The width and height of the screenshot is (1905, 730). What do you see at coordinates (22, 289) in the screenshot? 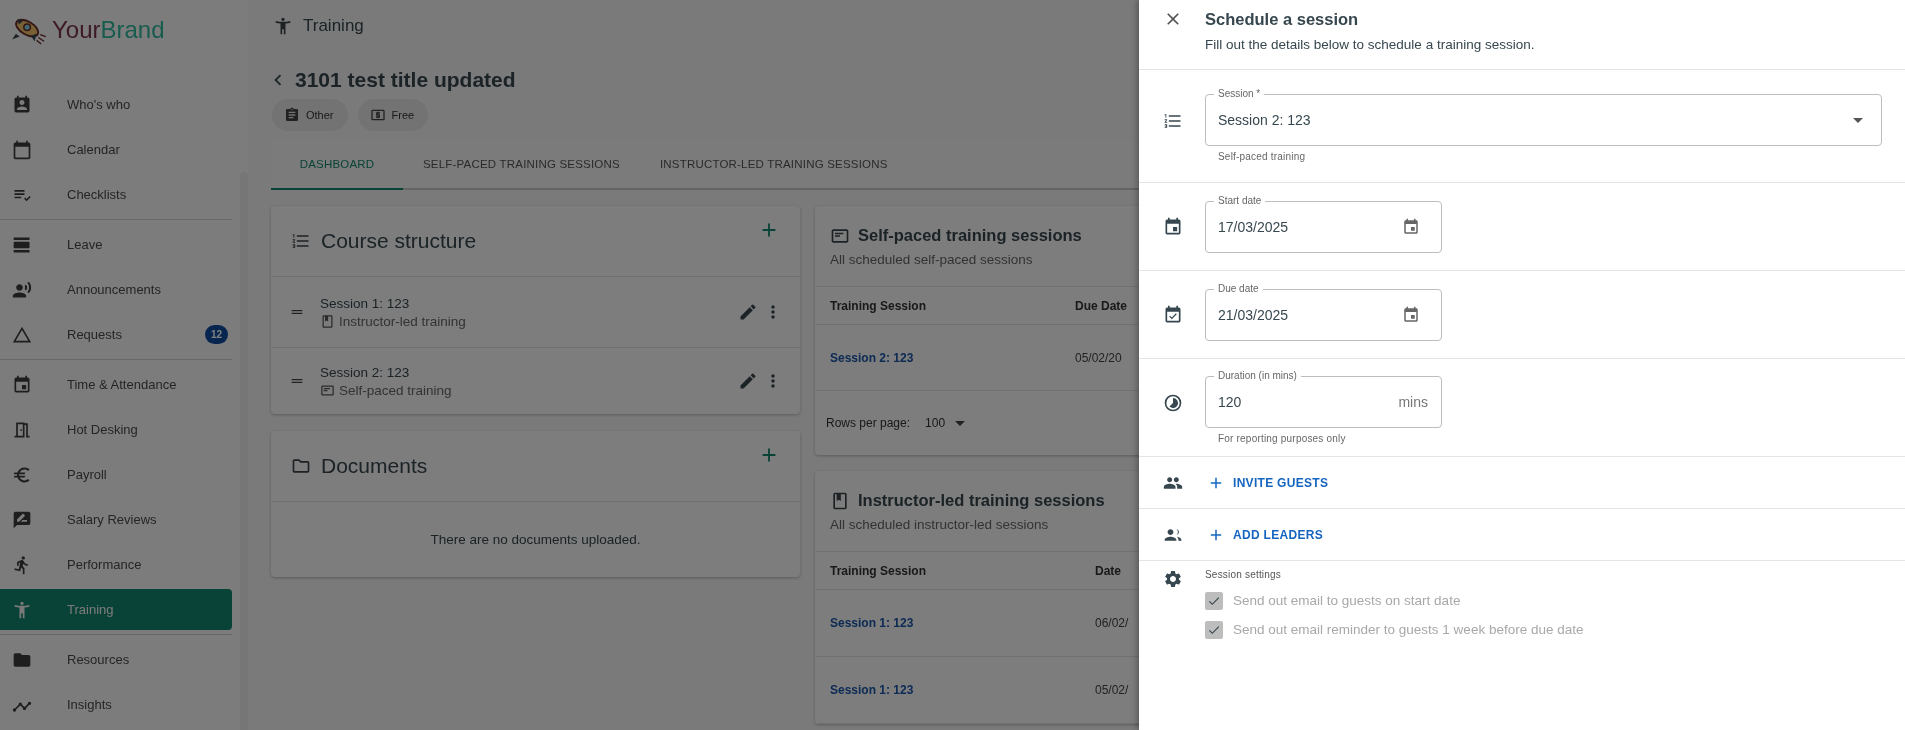
I see `speaking-person-icon` at bounding box center [22, 289].